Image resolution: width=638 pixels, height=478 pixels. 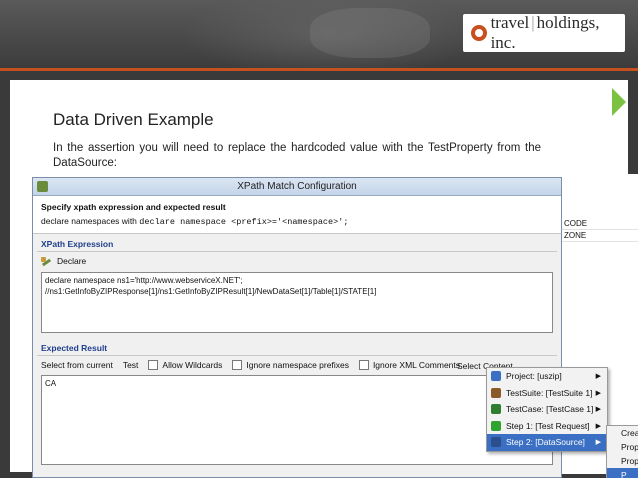 I want to click on slide-accent-triangle, so click(x=619, y=102).